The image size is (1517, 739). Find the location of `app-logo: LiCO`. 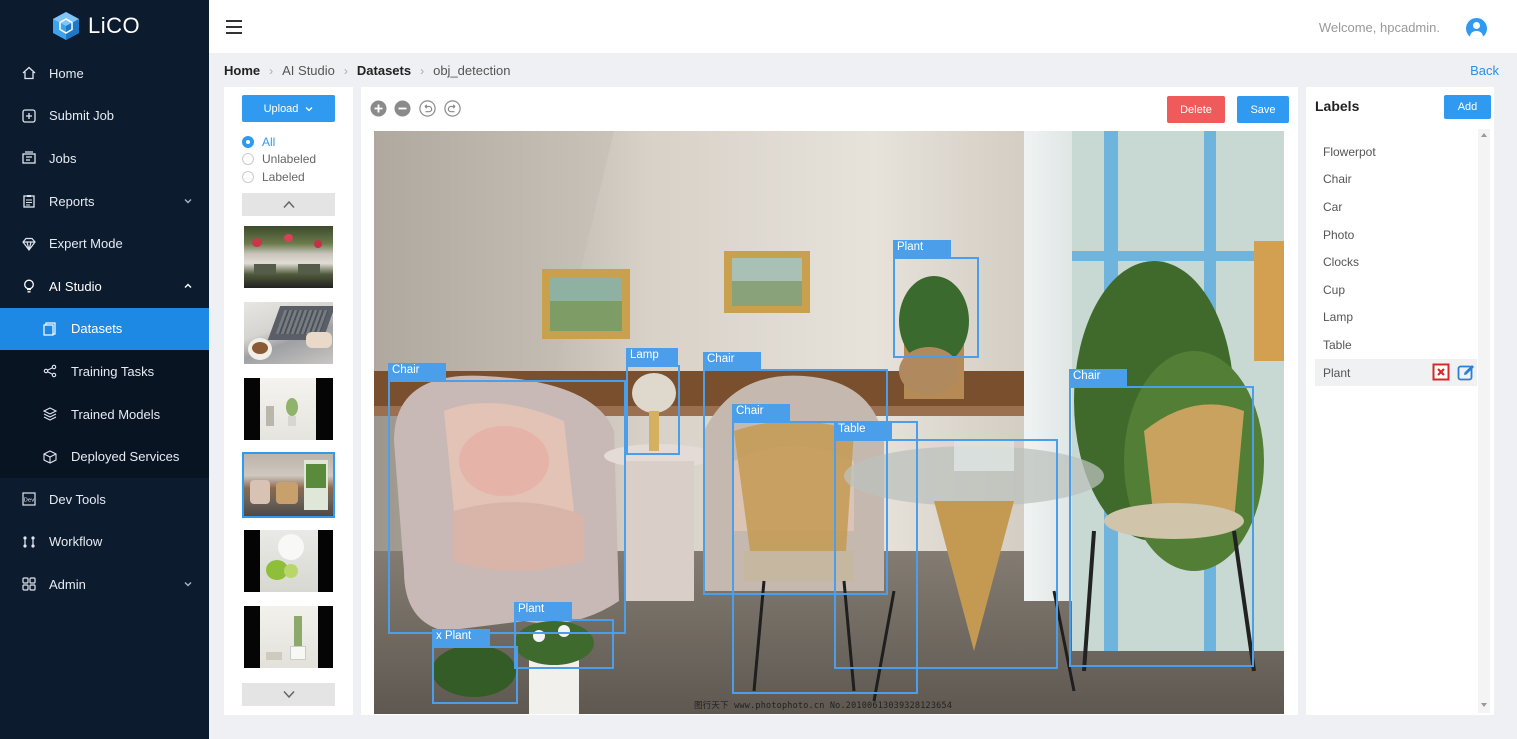

app-logo: LiCO is located at coordinates (104, 26).